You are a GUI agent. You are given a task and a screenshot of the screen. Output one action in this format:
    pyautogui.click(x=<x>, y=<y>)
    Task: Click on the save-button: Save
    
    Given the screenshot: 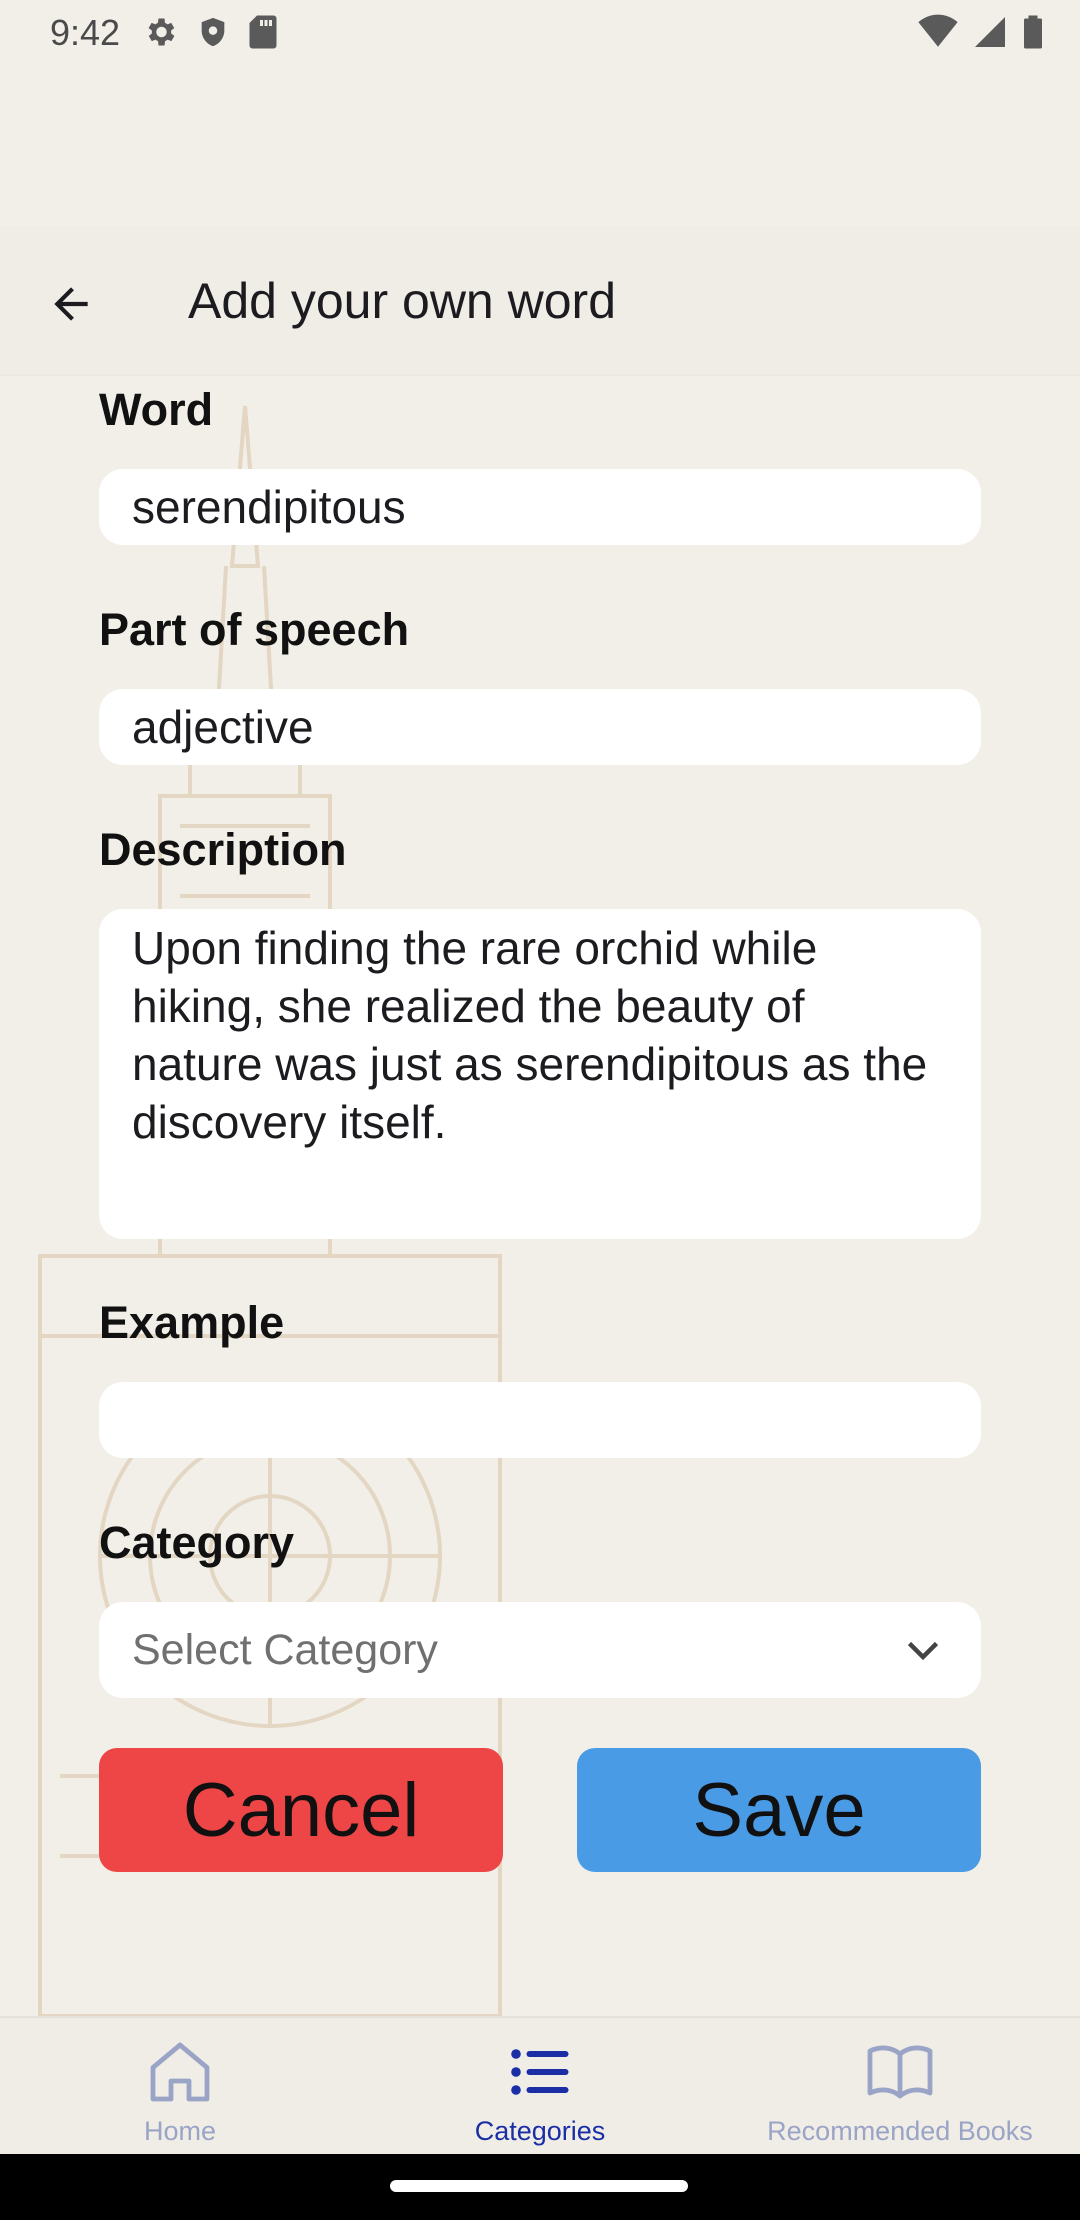 What is the action you would take?
    pyautogui.click(x=779, y=1810)
    